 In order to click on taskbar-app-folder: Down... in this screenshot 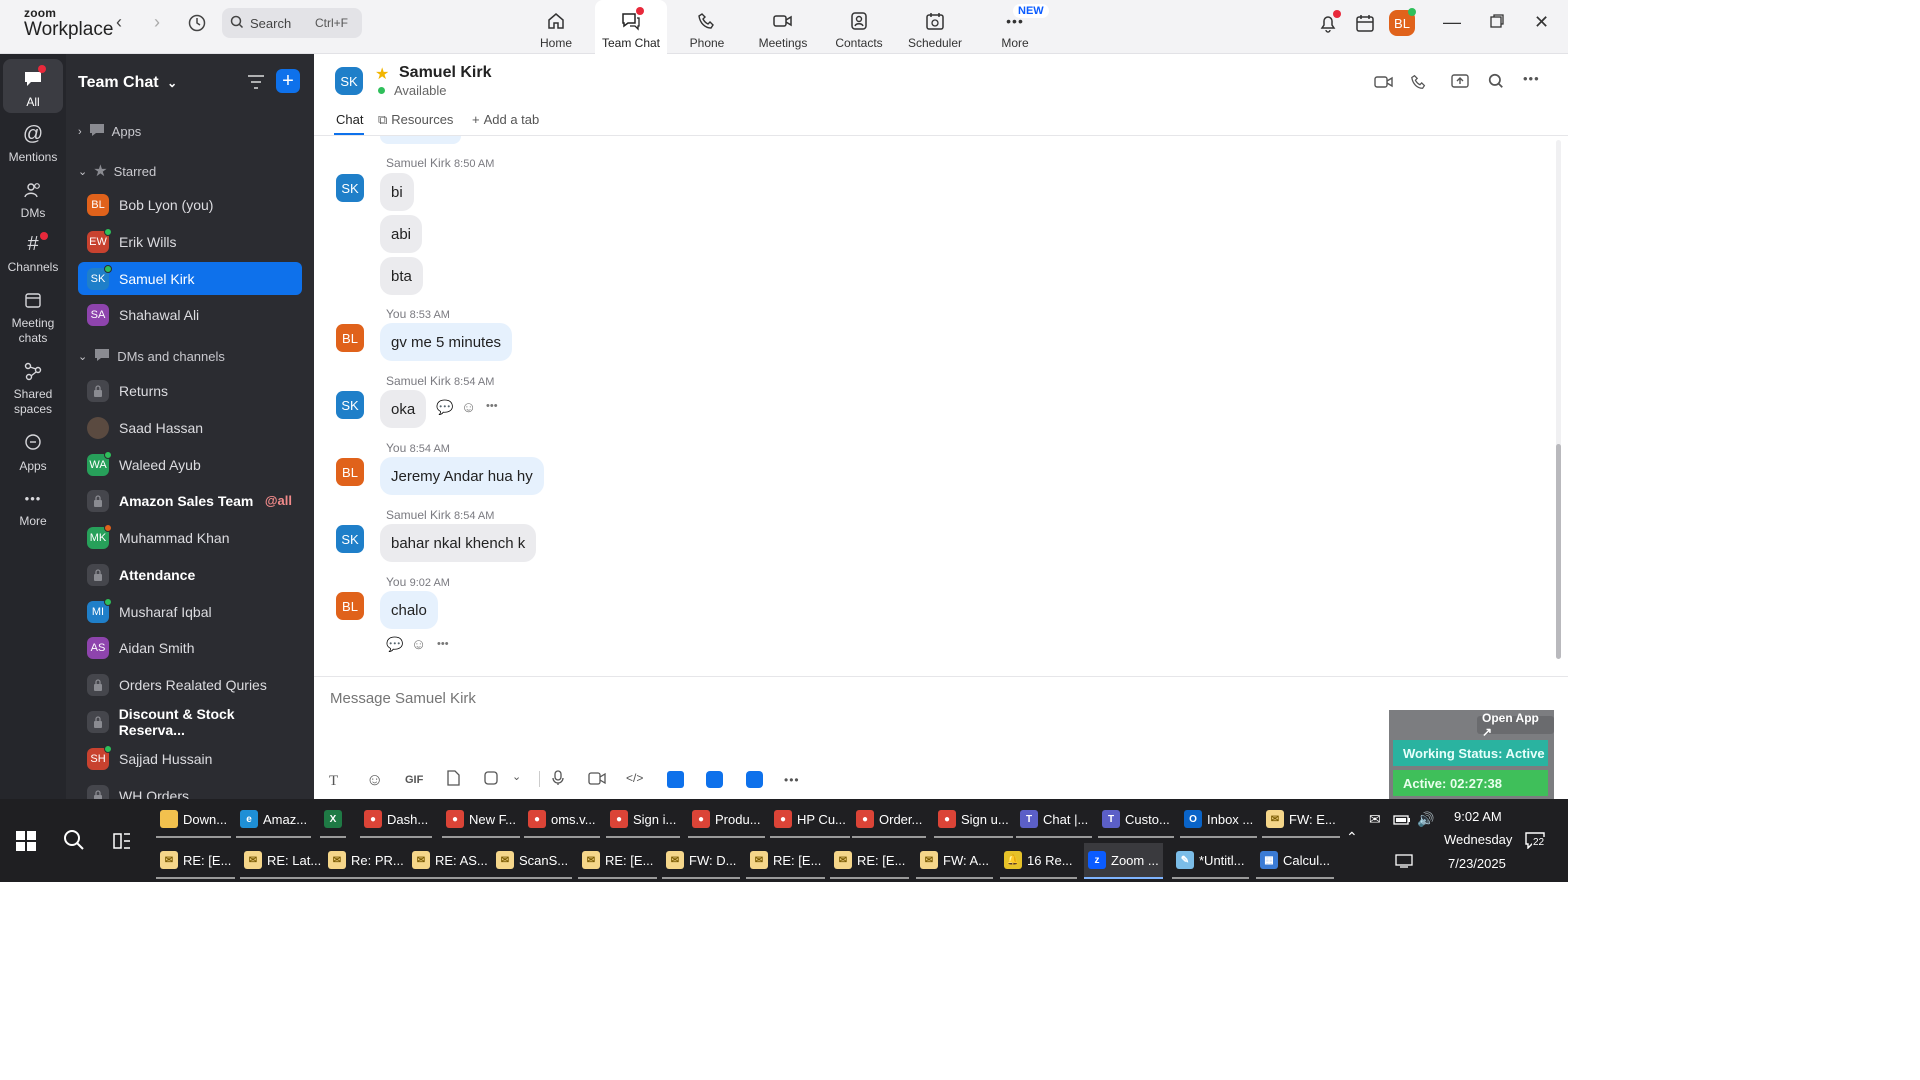, I will do `click(194, 820)`.